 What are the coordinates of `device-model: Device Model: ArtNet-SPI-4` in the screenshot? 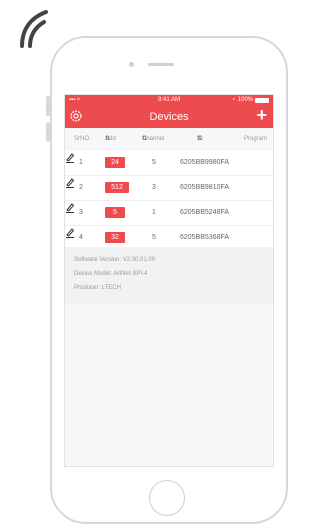 It's located at (111, 274).